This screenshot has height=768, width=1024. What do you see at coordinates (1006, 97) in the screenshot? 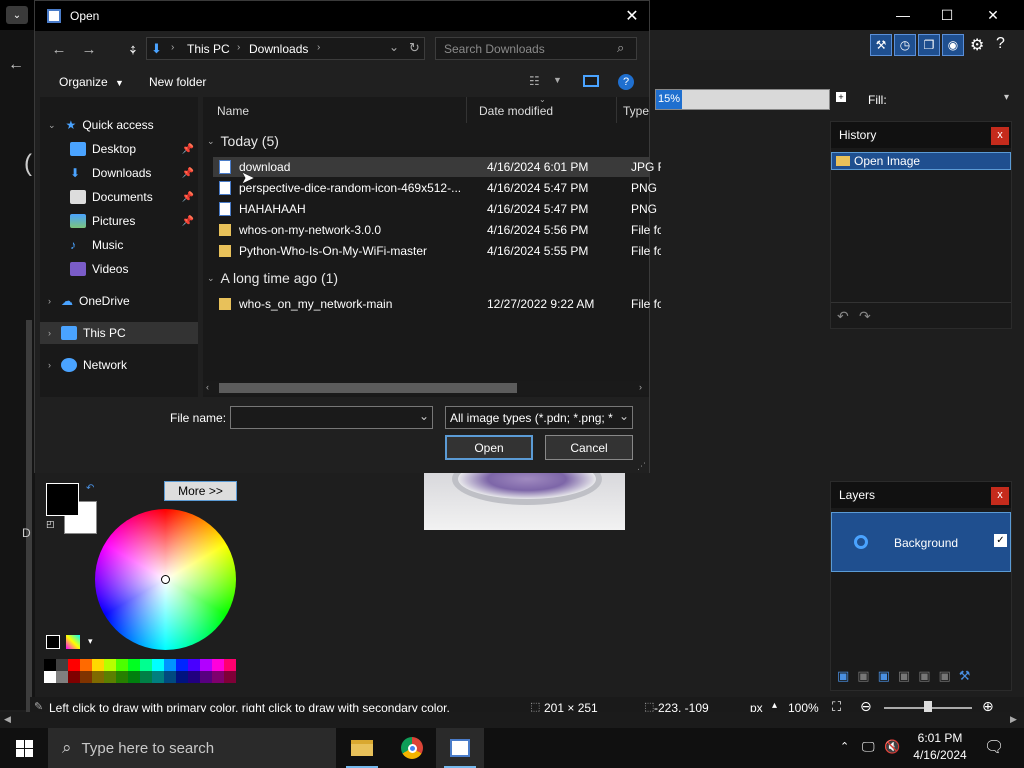
I see `fill-dropdown-icon: ▾` at bounding box center [1006, 97].